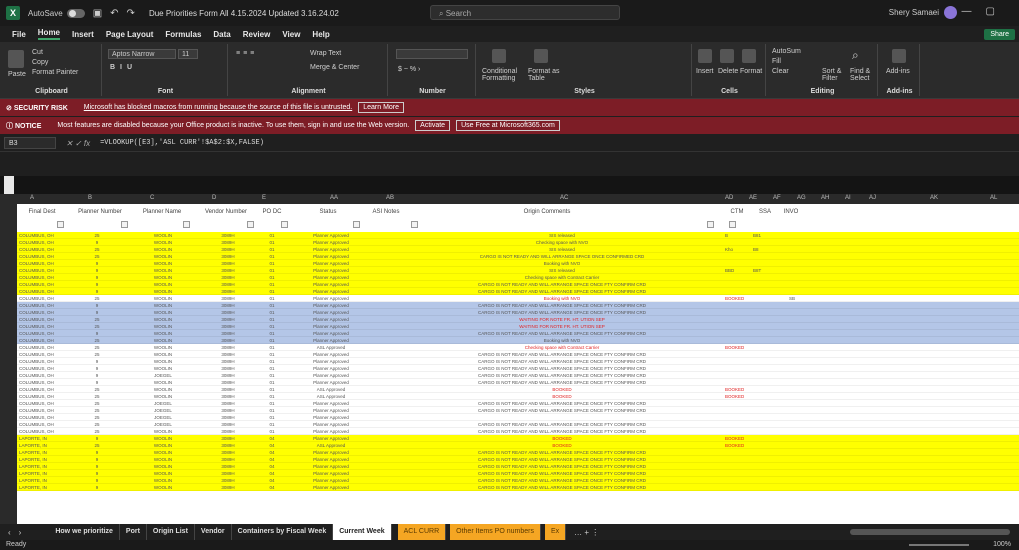  I want to click on prev-sheet-icon: ‹, so click(9, 532).